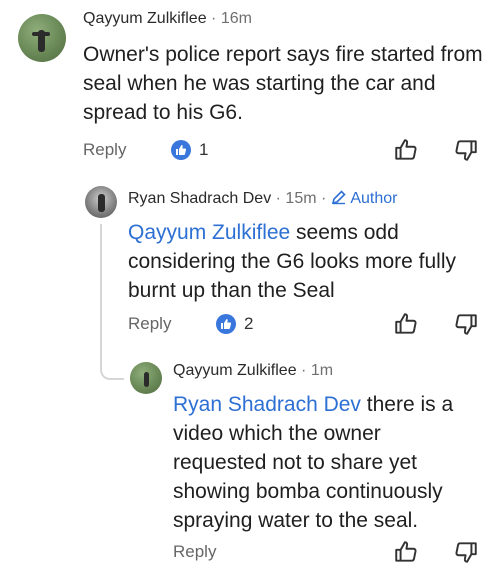  Describe the element at coordinates (204, 149) in the screenshot. I see `like-count: 1` at that location.